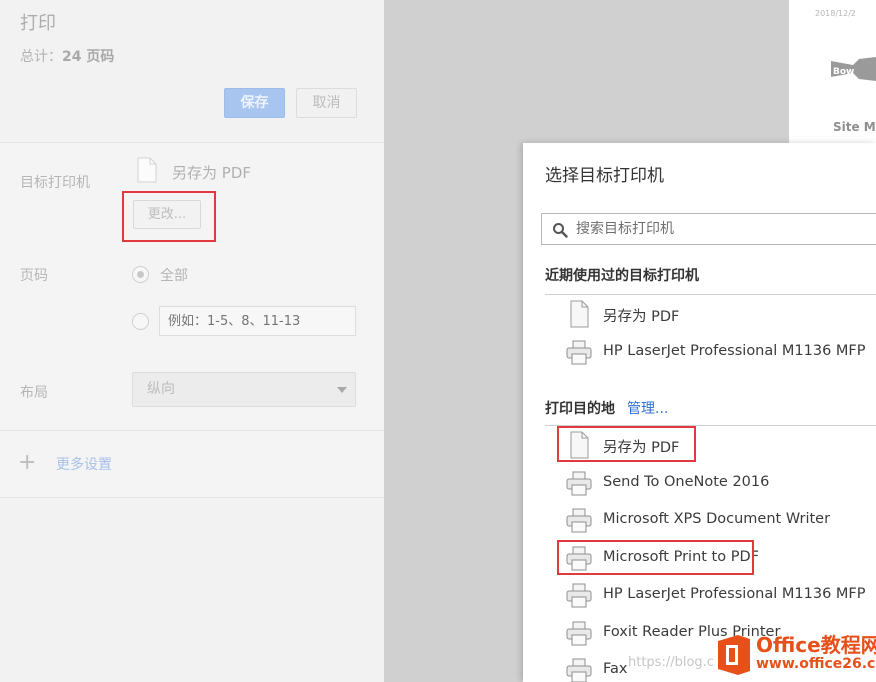  What do you see at coordinates (836, 13) in the screenshot?
I see `preview-date: 2018/12/2` at bounding box center [836, 13].